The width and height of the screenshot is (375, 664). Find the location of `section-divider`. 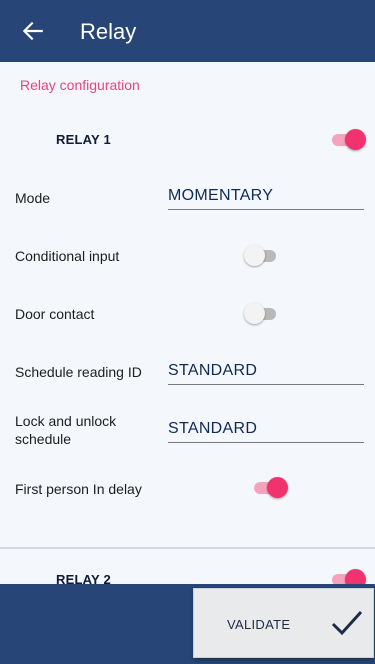

section-divider is located at coordinates (187, 548).